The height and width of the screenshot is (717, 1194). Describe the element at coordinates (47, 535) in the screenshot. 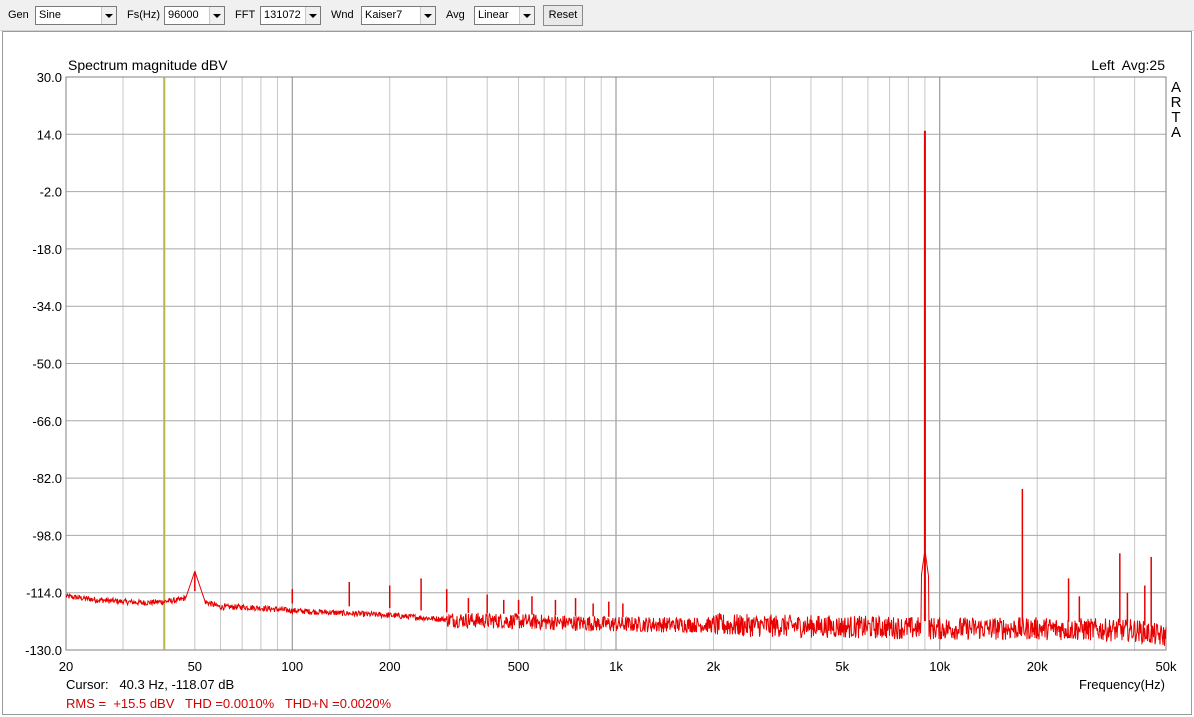

I see `y-tick-label: -98.0` at that location.